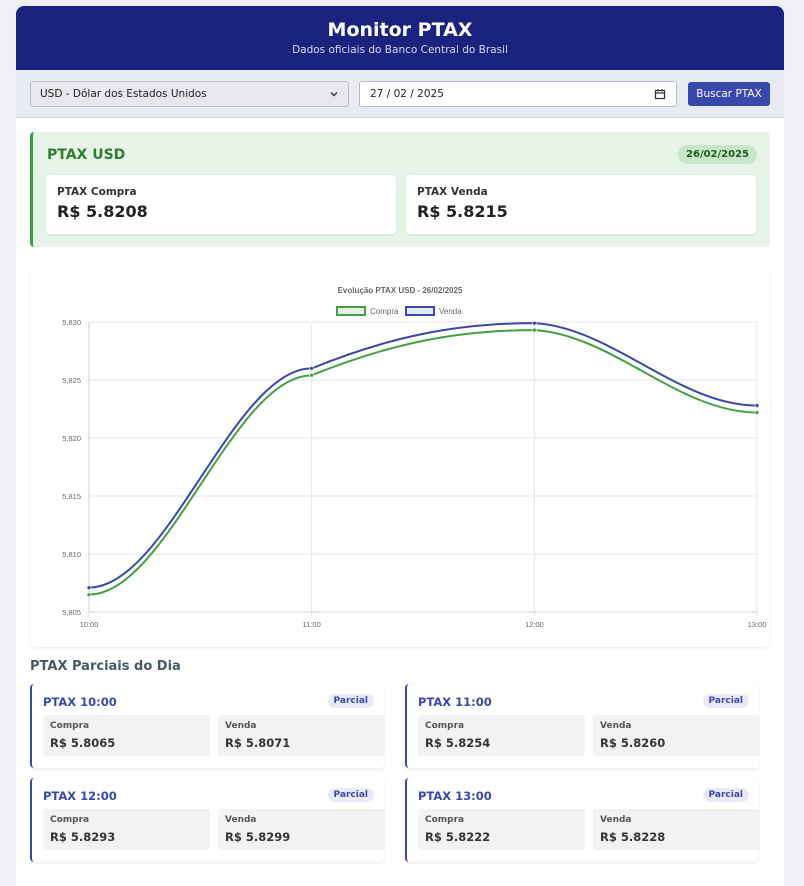 This screenshot has width=804, height=886. I want to click on partial-buy-value: R$ 5.8222, so click(458, 837).